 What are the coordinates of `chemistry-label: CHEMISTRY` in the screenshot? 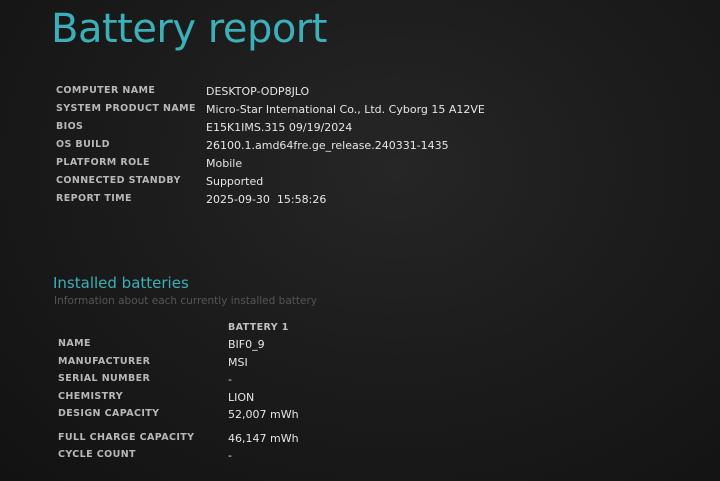 It's located at (90, 396).